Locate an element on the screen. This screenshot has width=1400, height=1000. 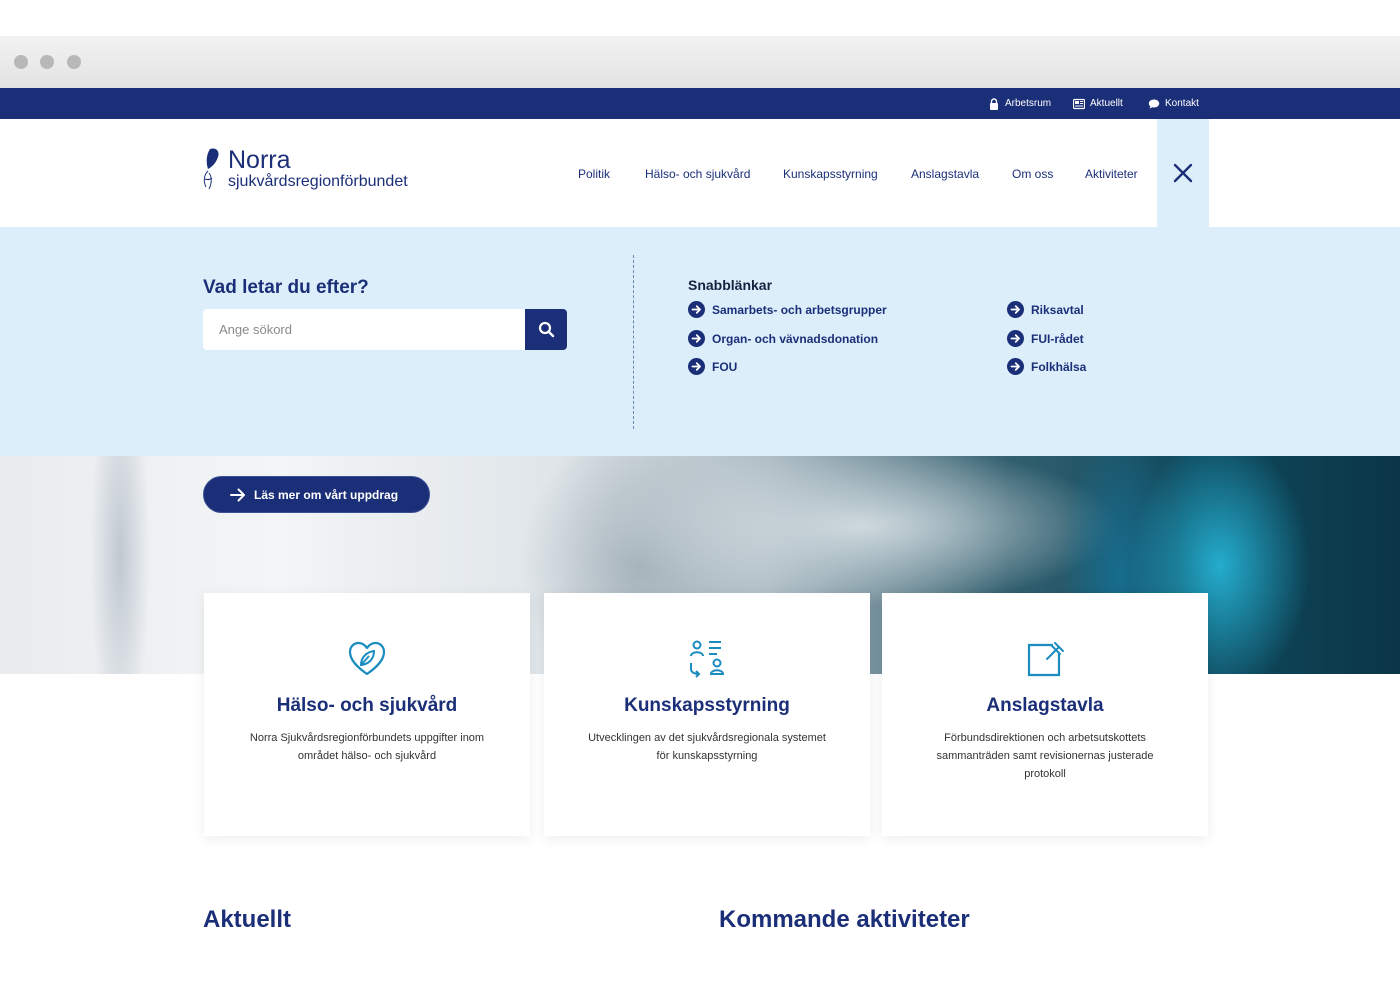
quicklink-label: Samarbets- och arbetsgrupper is located at coordinates (799, 309).